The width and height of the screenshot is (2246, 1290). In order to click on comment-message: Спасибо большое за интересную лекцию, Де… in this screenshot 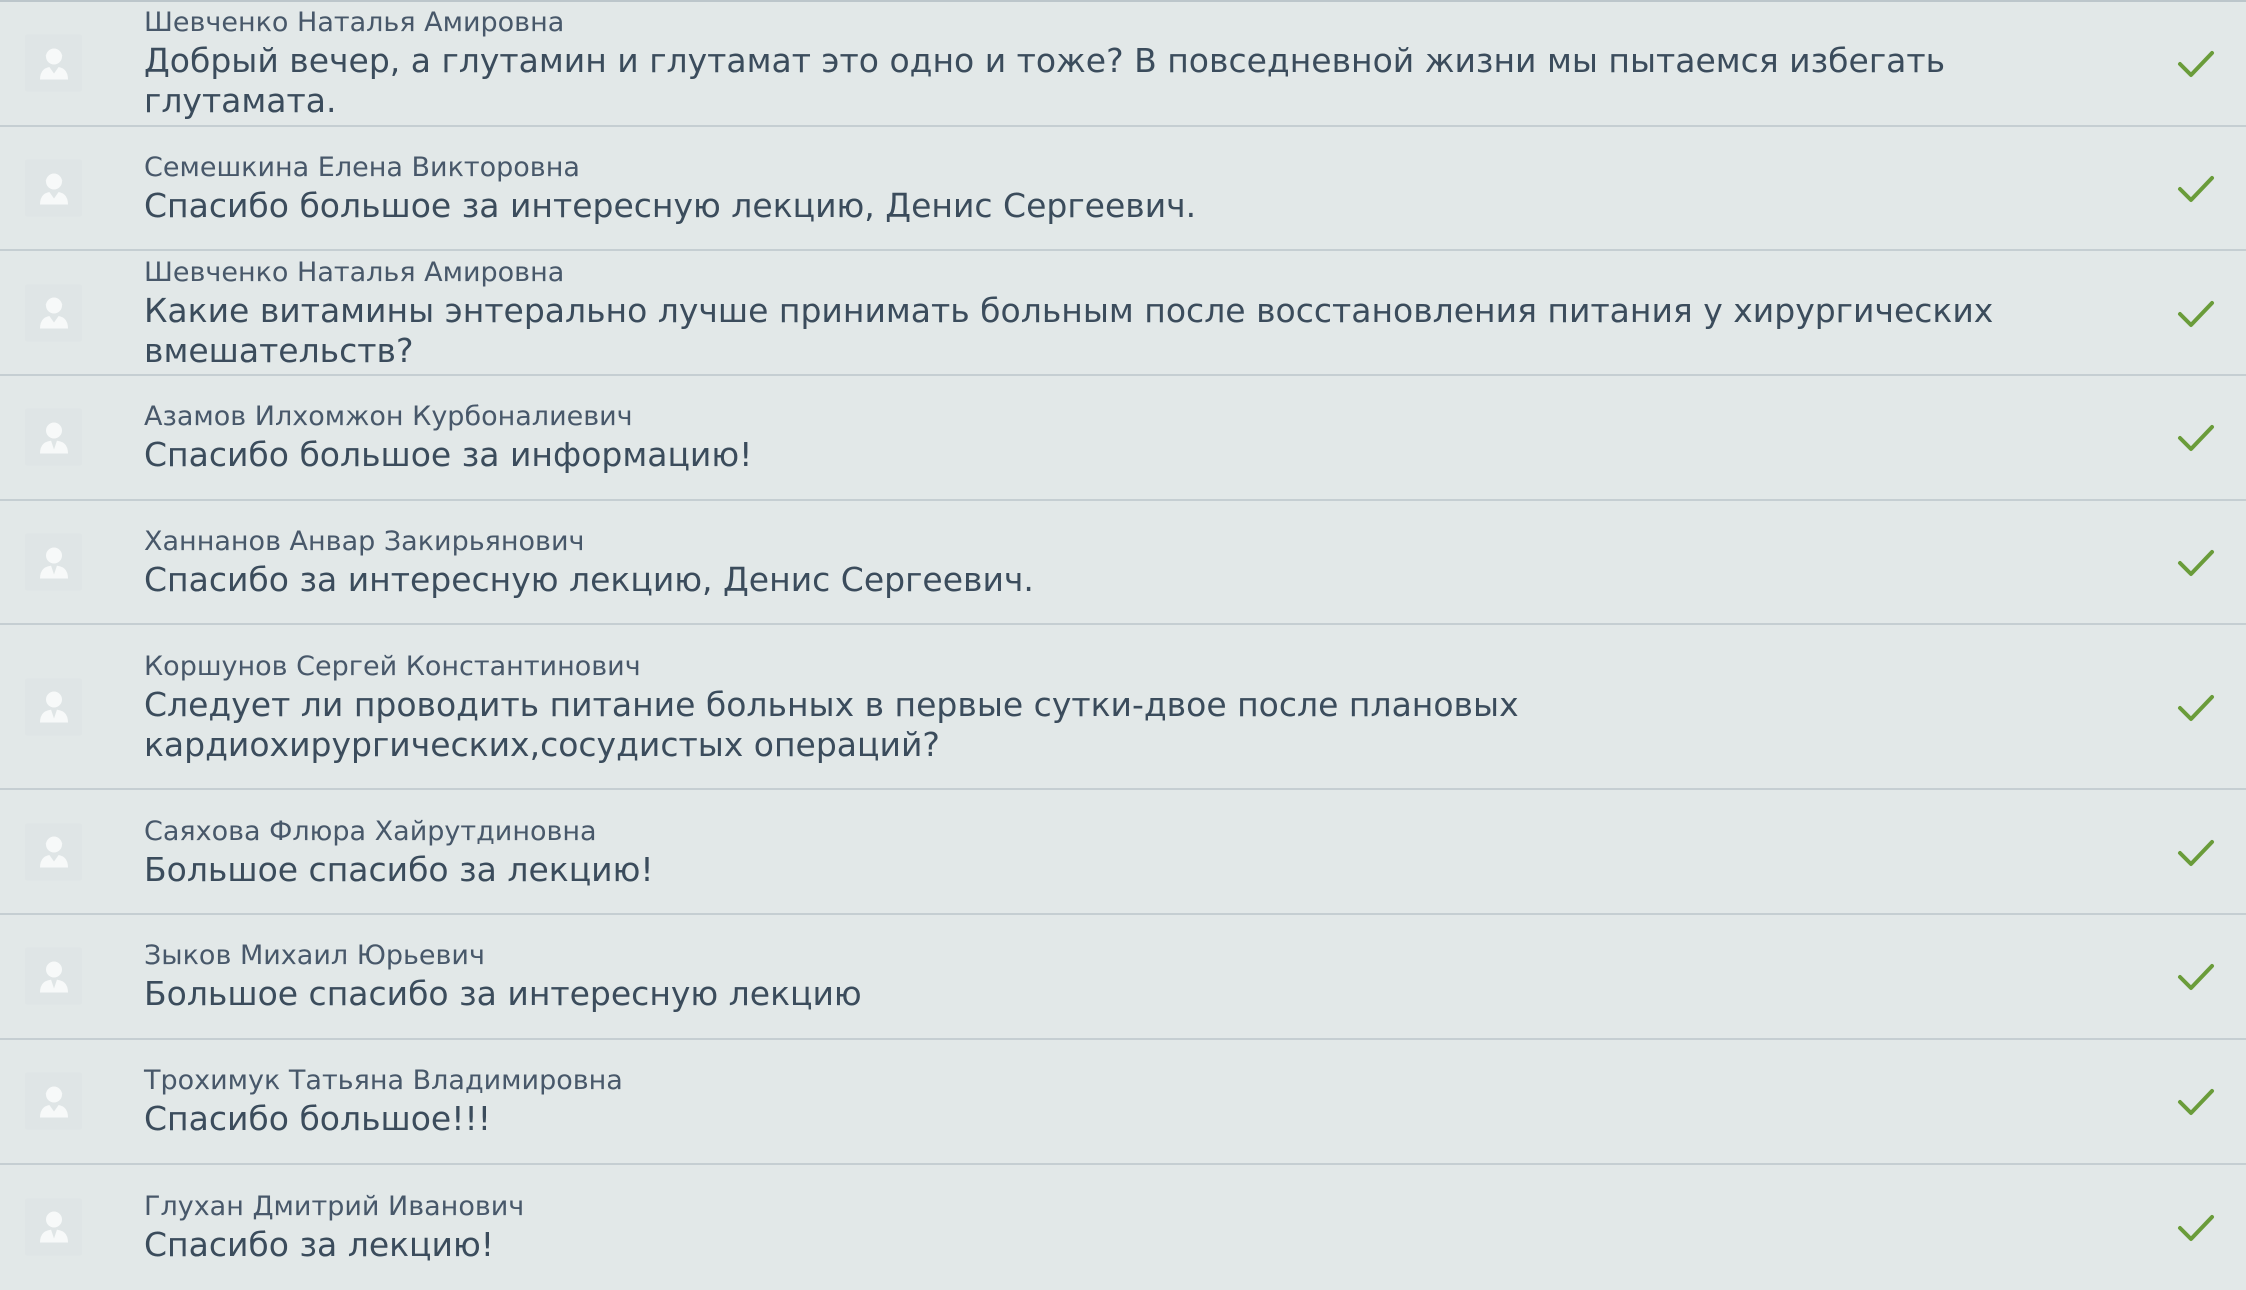, I will do `click(670, 206)`.